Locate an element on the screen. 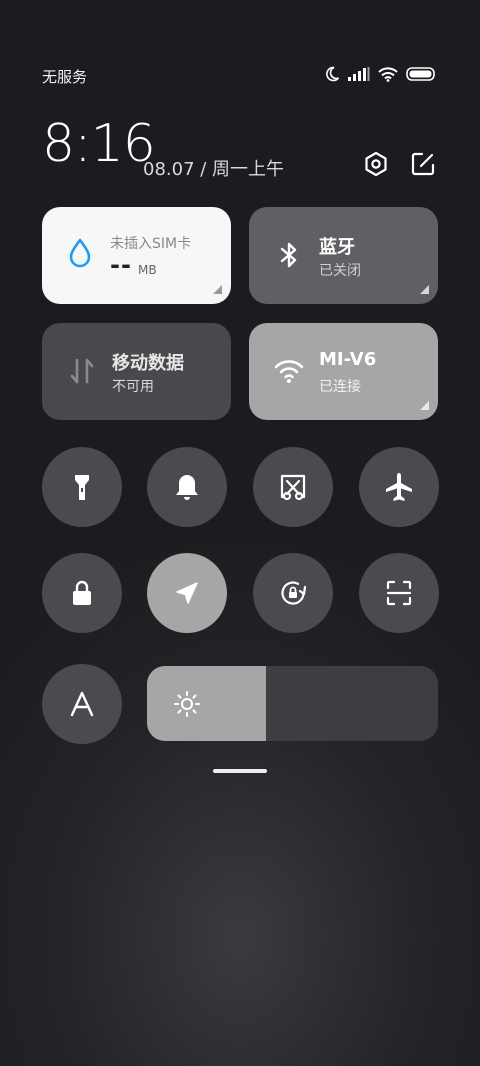 This screenshot has height=1066, width=480. bluetooth-status: 已关闭 is located at coordinates (340, 271).